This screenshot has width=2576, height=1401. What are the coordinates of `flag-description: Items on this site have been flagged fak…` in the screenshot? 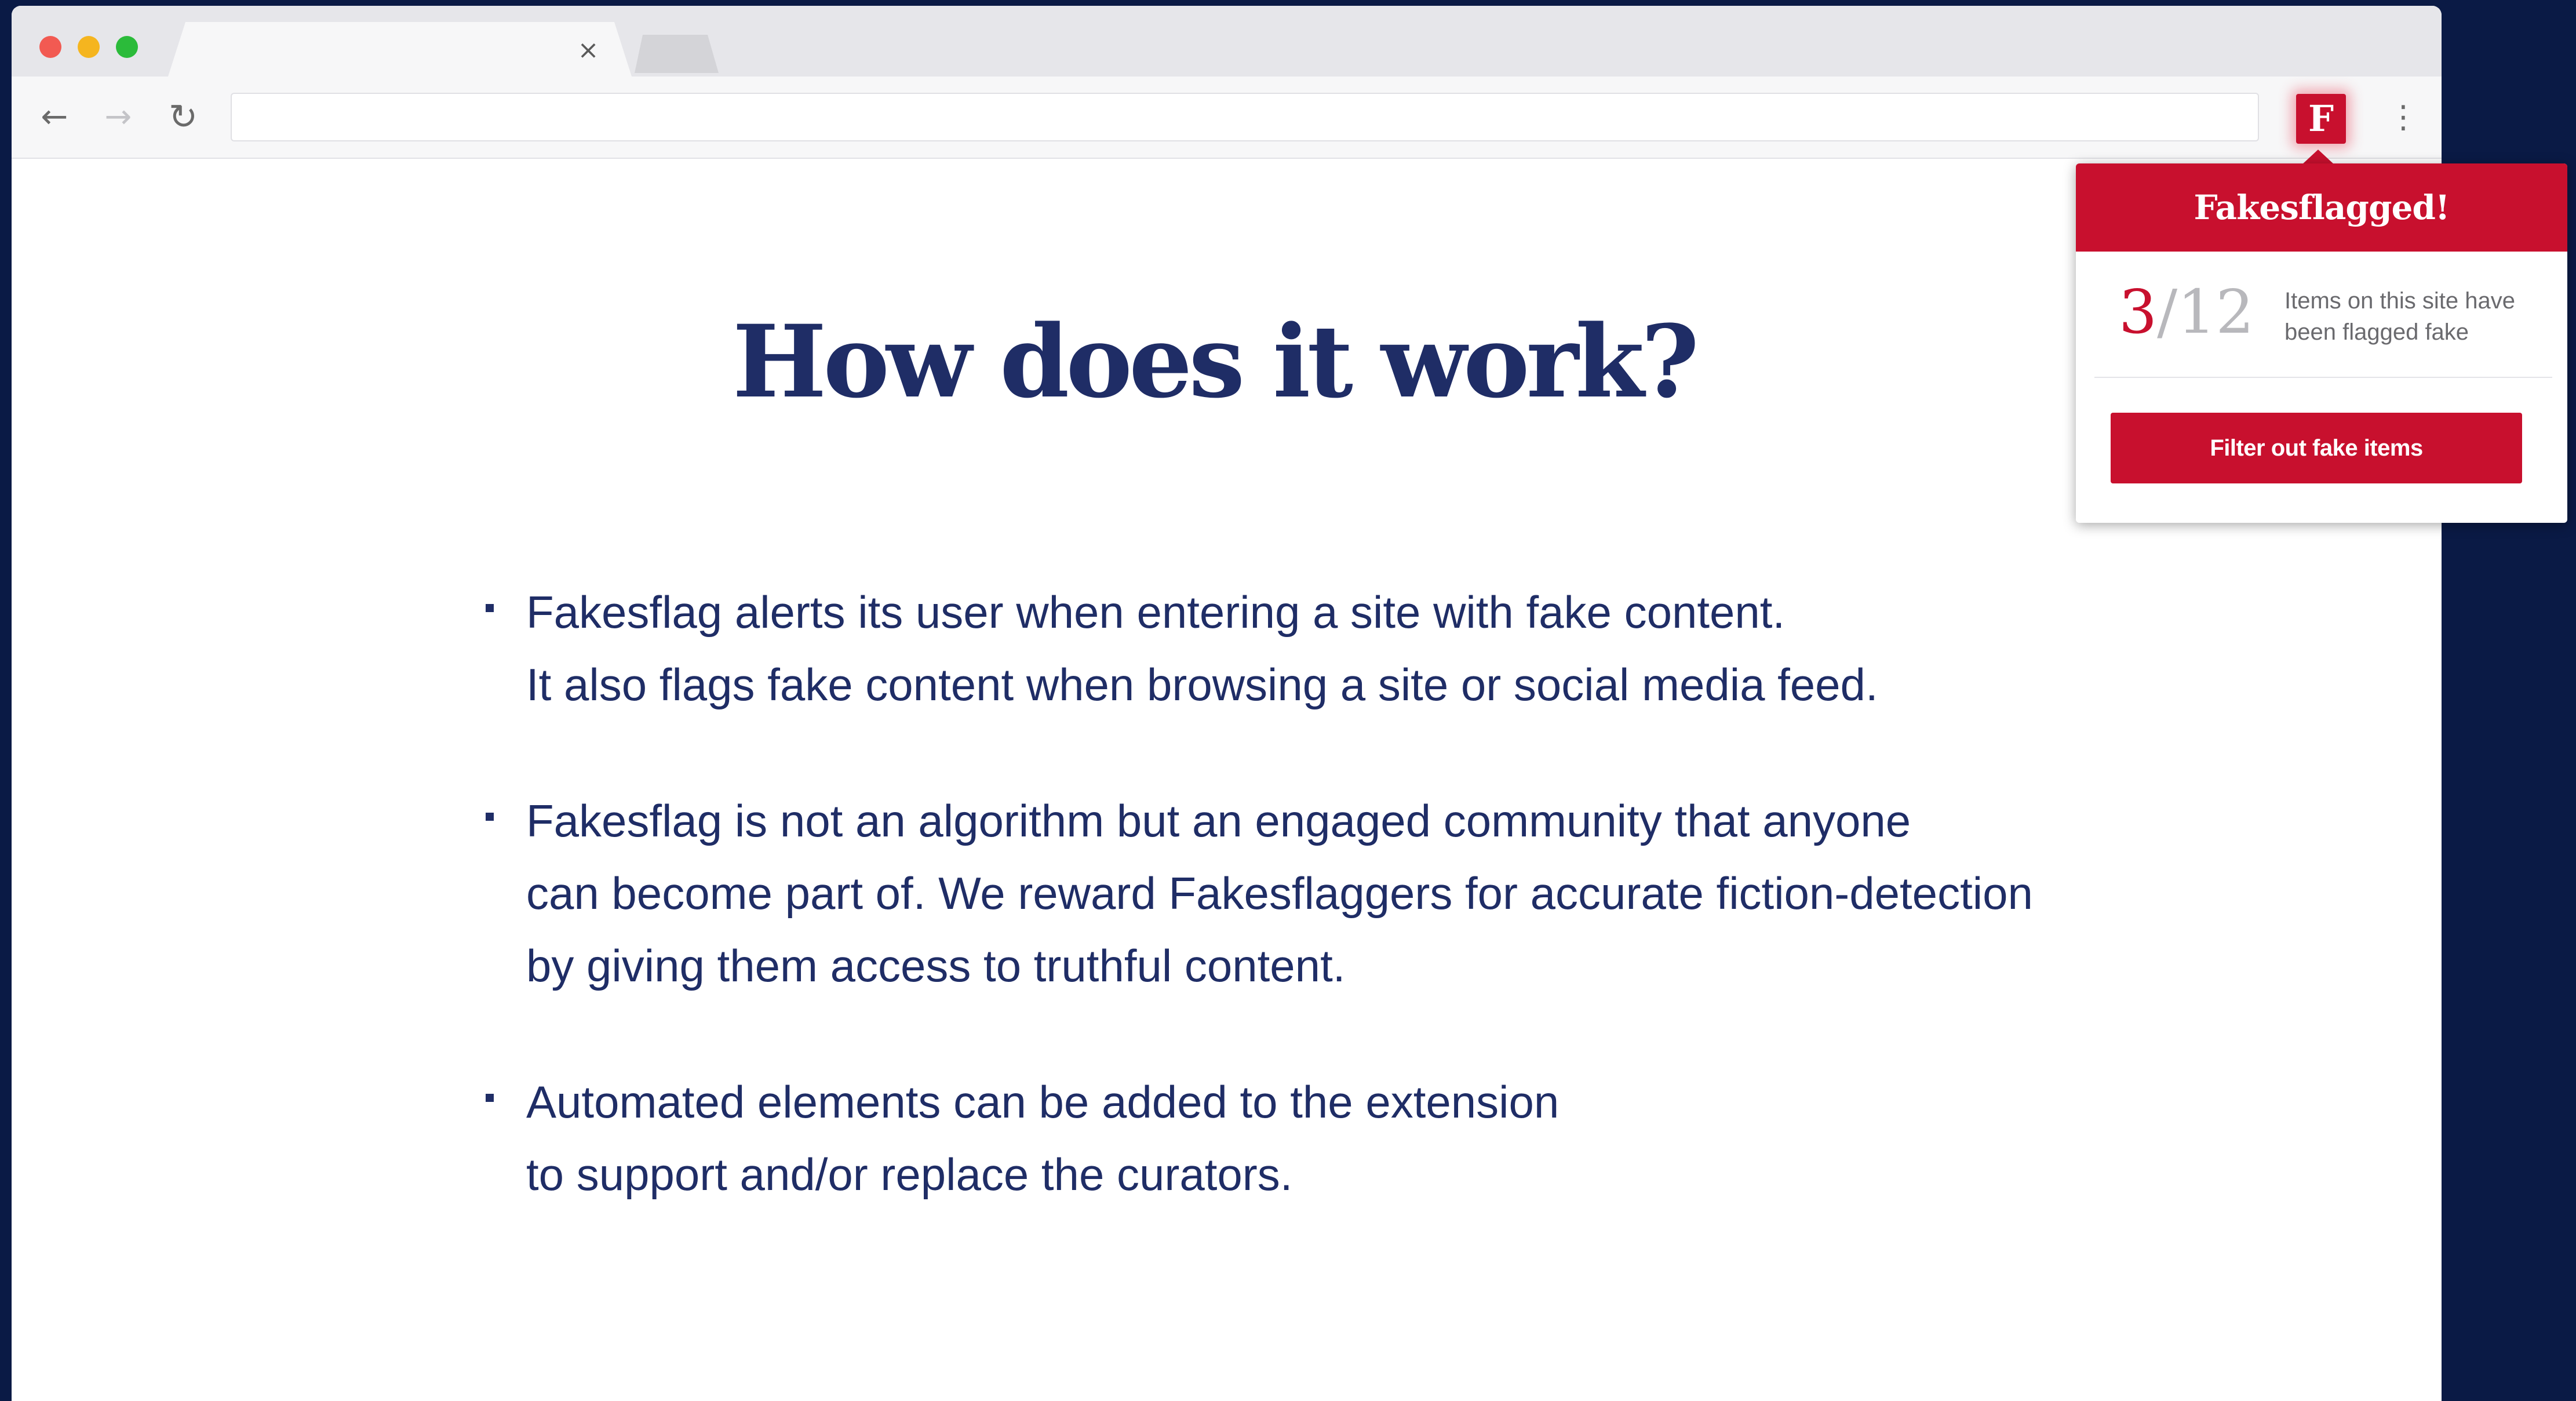 It's located at (2399, 316).